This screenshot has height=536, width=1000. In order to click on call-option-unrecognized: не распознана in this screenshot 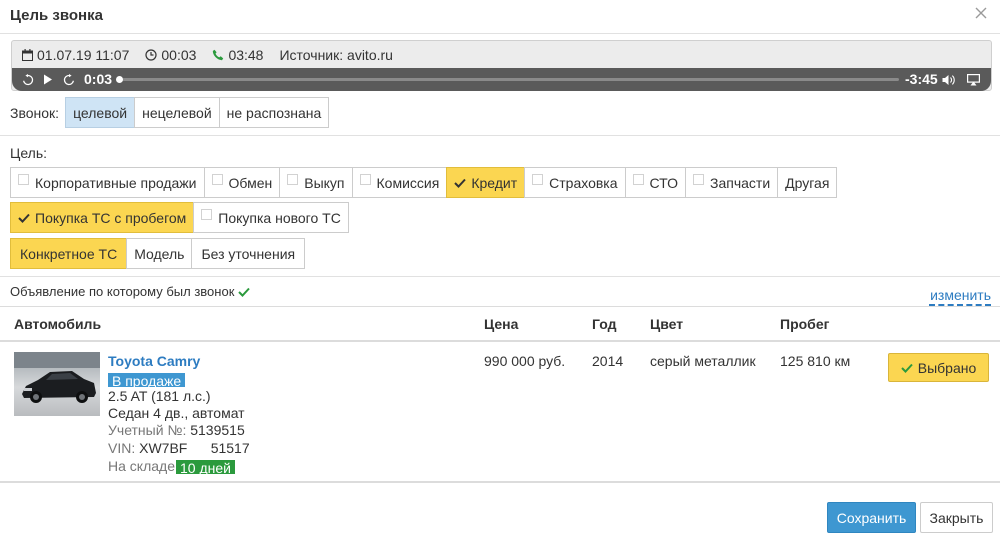, I will do `click(274, 112)`.